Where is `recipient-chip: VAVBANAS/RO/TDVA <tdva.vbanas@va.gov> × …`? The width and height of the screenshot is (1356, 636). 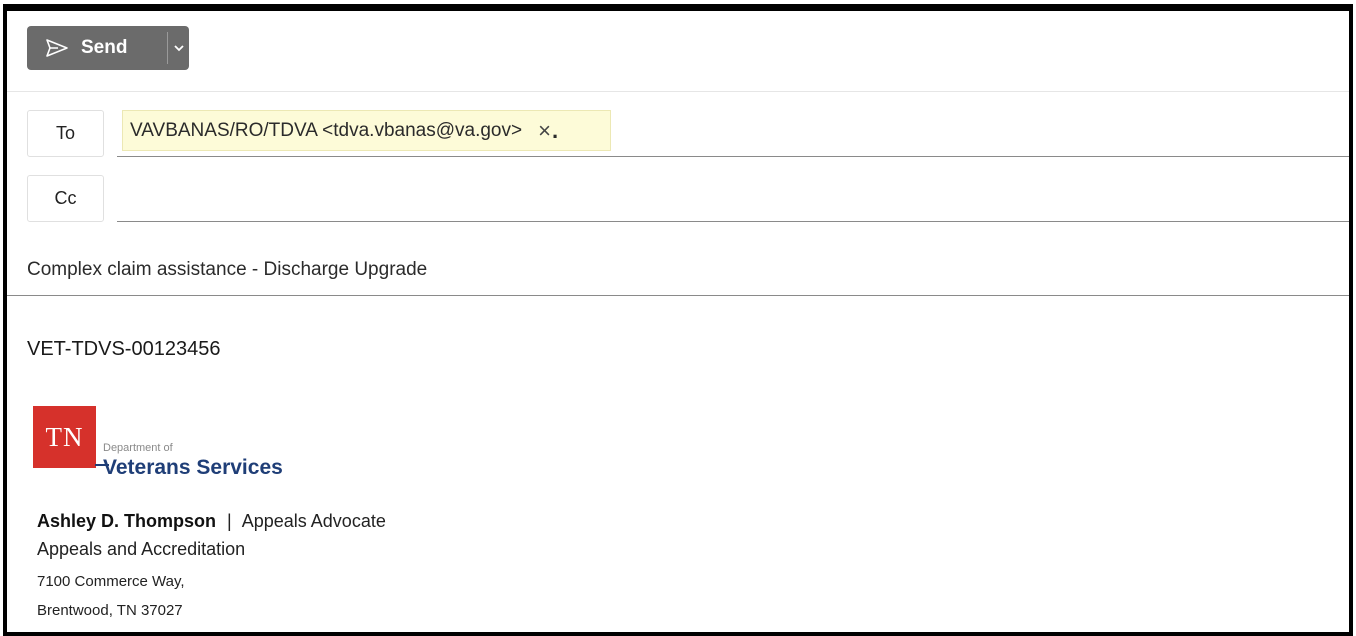
recipient-chip: VAVBANAS/RO/TDVA <tdva.vbanas@va.gov> × … is located at coordinates (366, 130).